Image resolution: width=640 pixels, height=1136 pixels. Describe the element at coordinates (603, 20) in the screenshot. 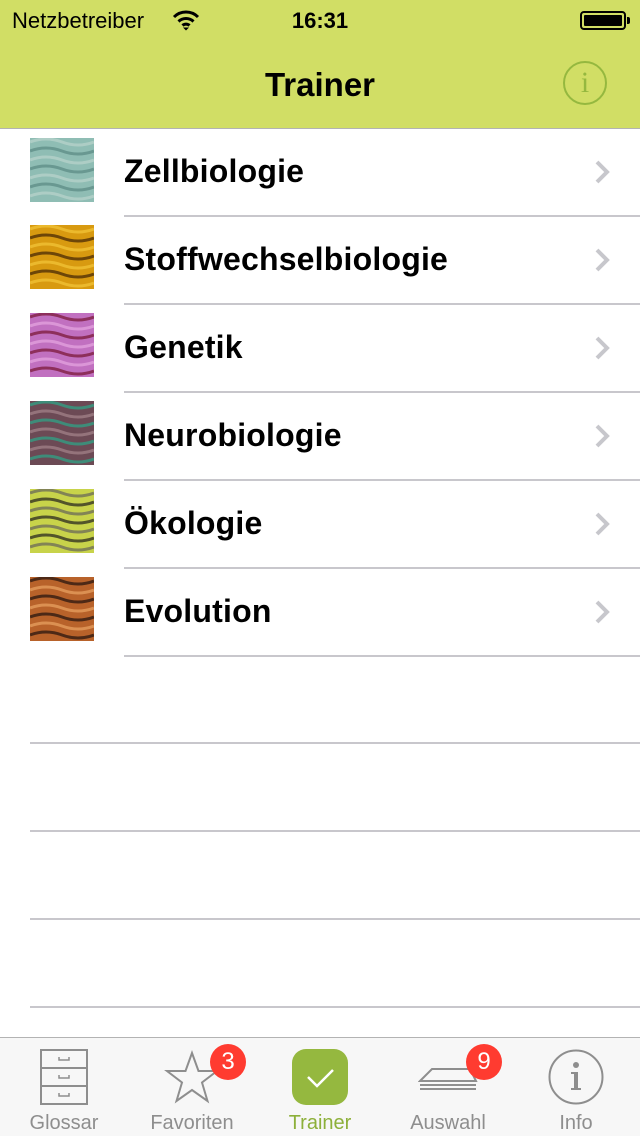

I see `battery-icon` at that location.